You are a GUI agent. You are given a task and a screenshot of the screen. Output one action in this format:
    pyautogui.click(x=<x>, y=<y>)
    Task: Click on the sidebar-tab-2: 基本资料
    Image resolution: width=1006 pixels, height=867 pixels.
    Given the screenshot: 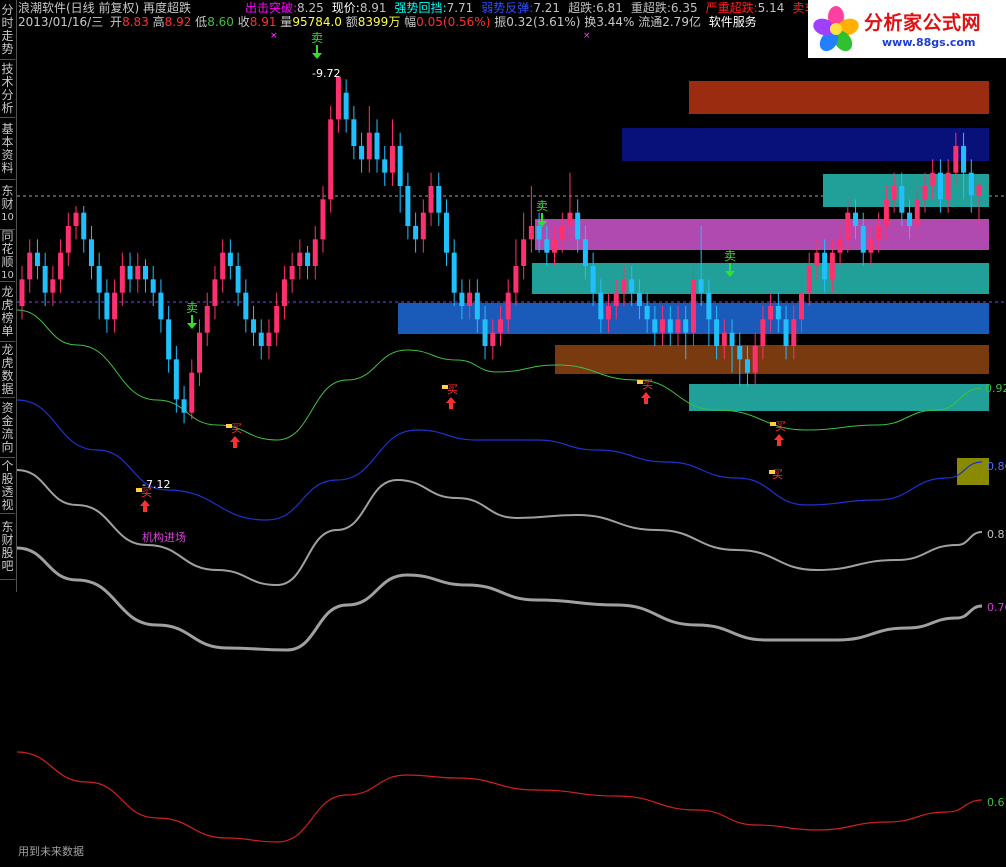 What is the action you would take?
    pyautogui.click(x=7, y=149)
    